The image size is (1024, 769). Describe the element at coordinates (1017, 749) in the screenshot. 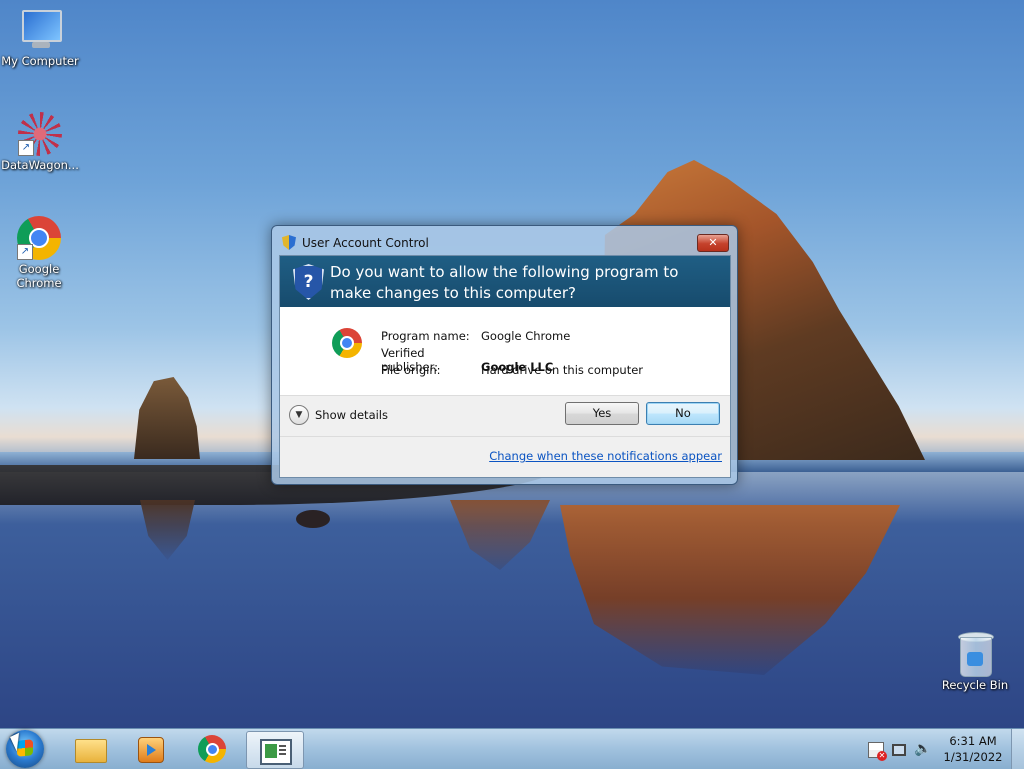

I see `show-desktop-button` at that location.